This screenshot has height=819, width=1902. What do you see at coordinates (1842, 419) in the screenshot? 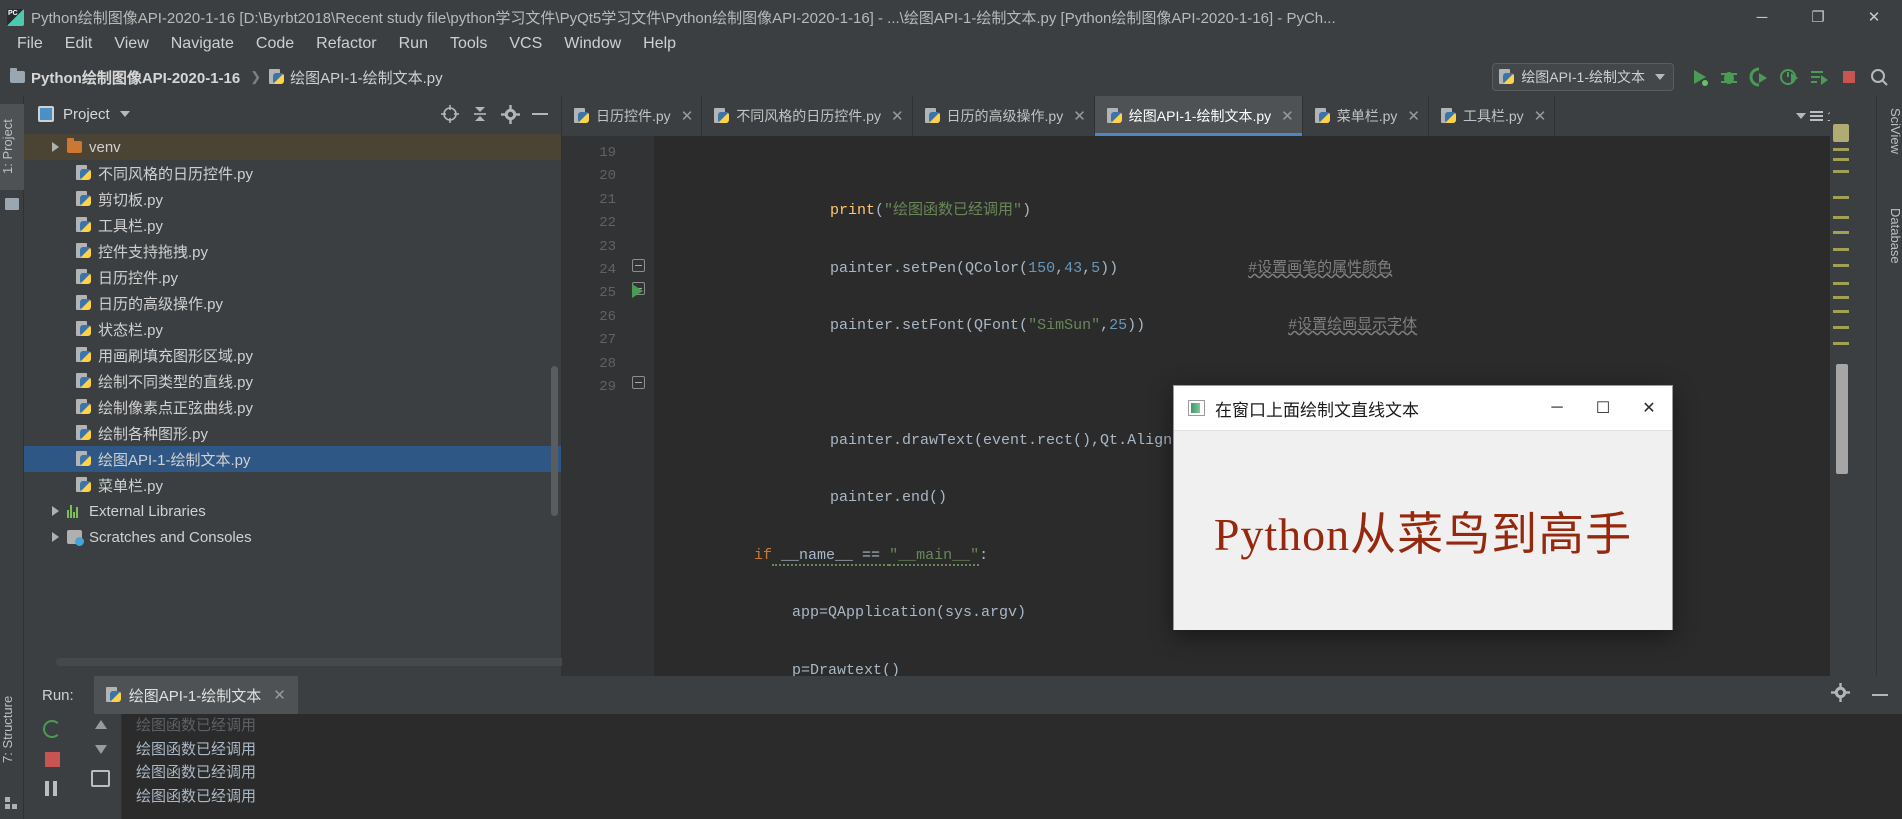
I see `editor-vertical-scrollbar` at bounding box center [1842, 419].